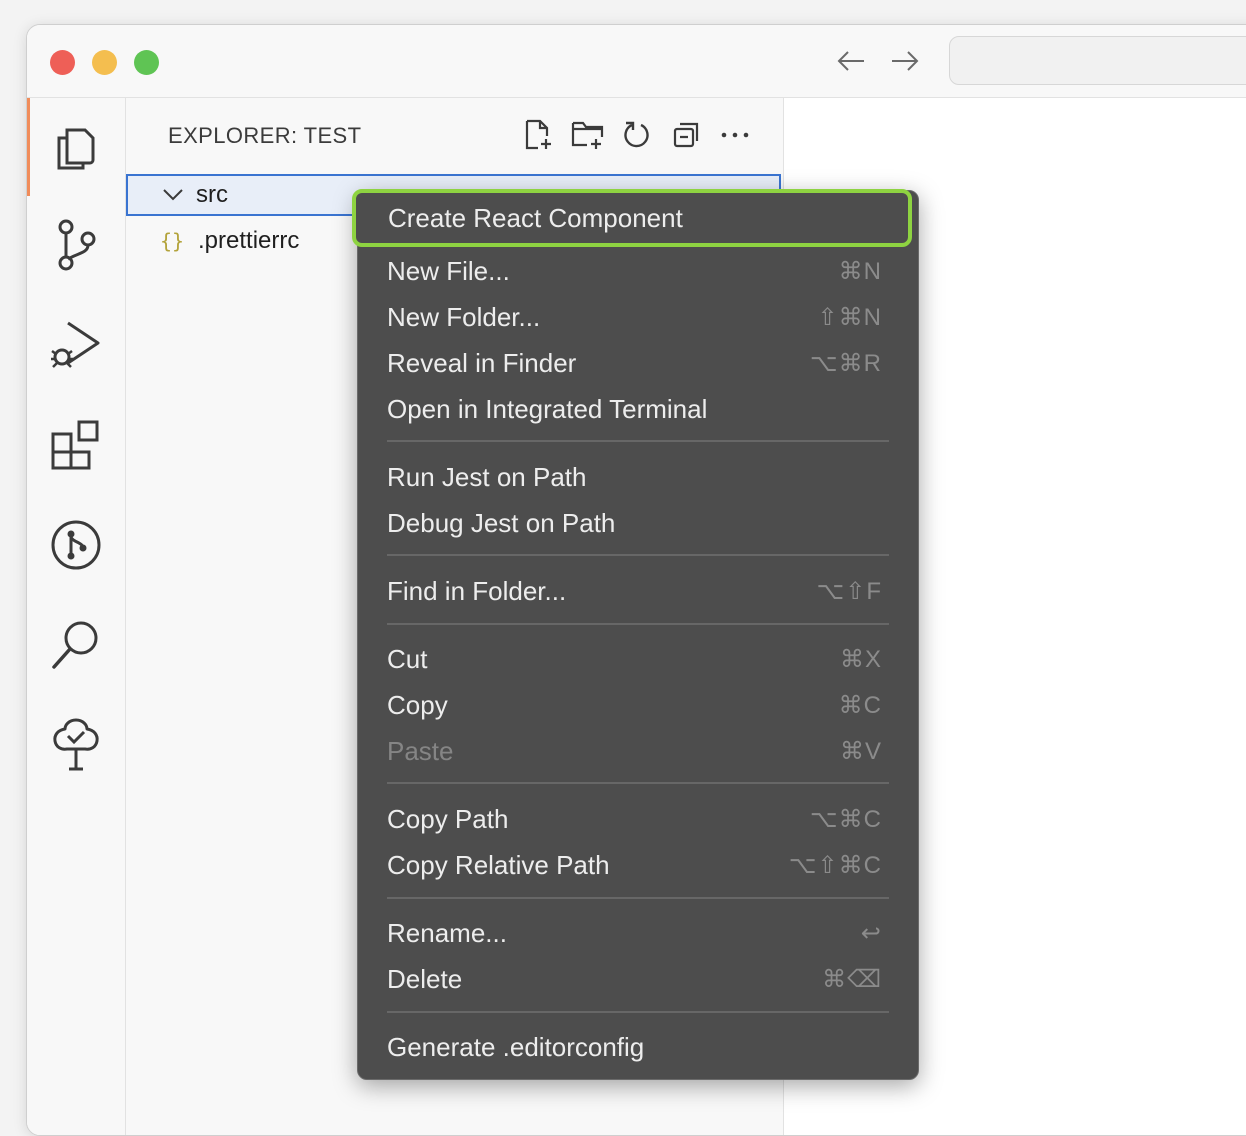  Describe the element at coordinates (425, 978) in the screenshot. I see `menu-item-label: Delete` at that location.